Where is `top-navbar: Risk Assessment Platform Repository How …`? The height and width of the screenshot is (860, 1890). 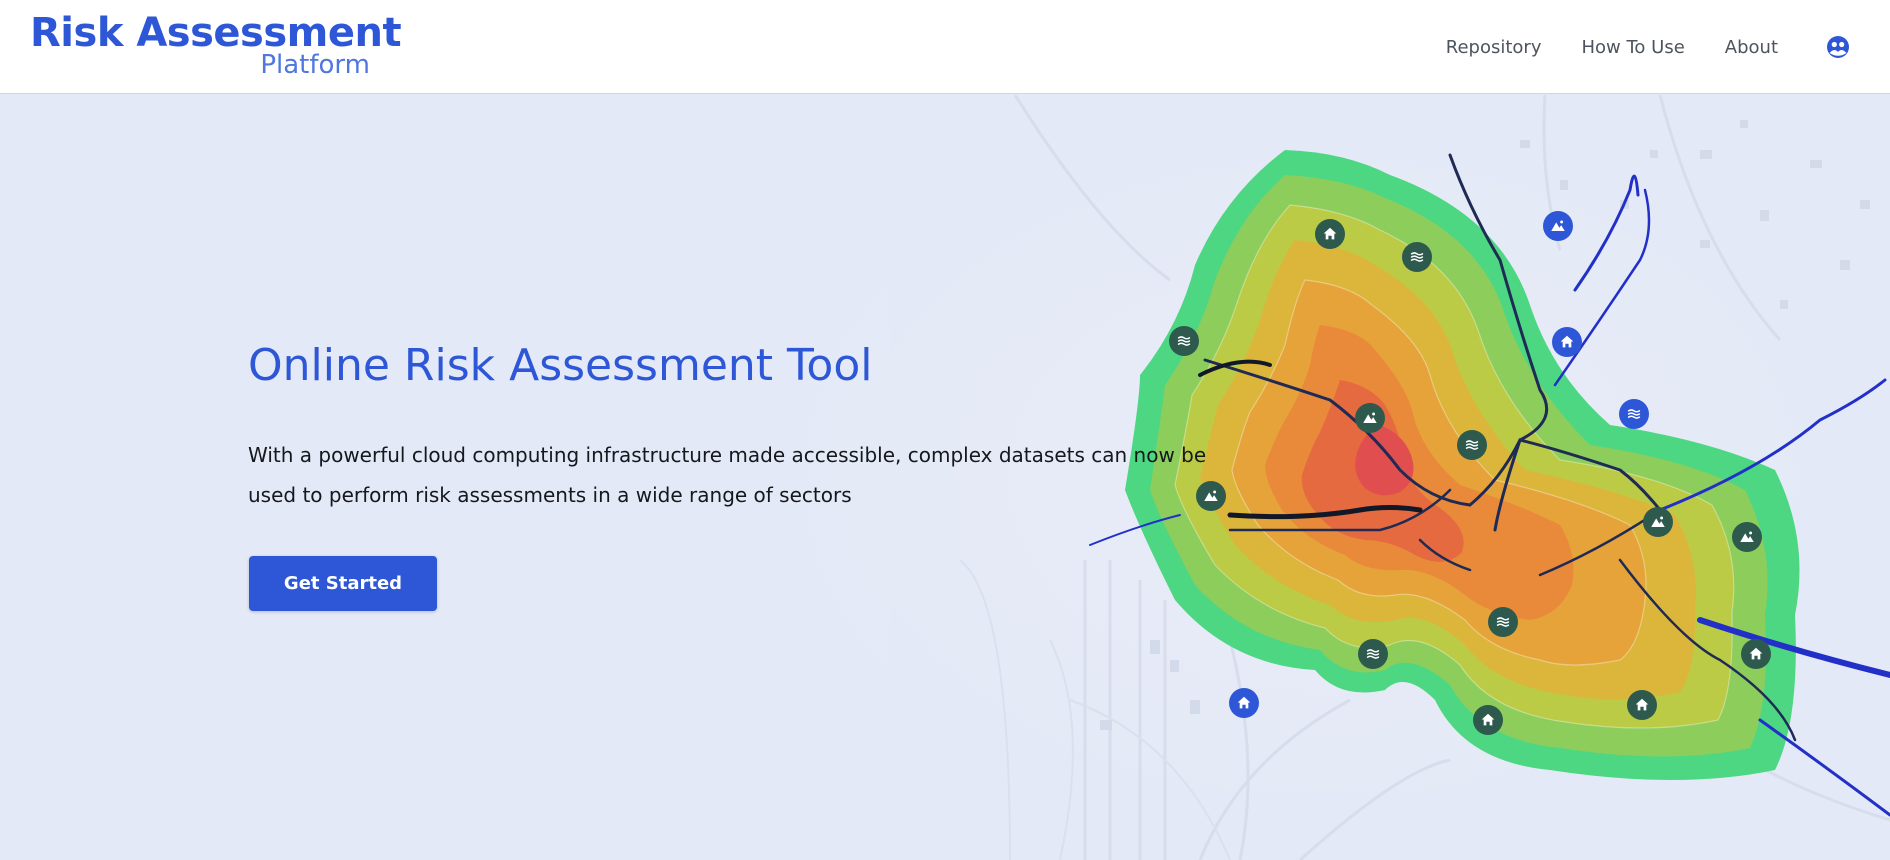 top-navbar: Risk Assessment Platform Repository How … is located at coordinates (945, 47).